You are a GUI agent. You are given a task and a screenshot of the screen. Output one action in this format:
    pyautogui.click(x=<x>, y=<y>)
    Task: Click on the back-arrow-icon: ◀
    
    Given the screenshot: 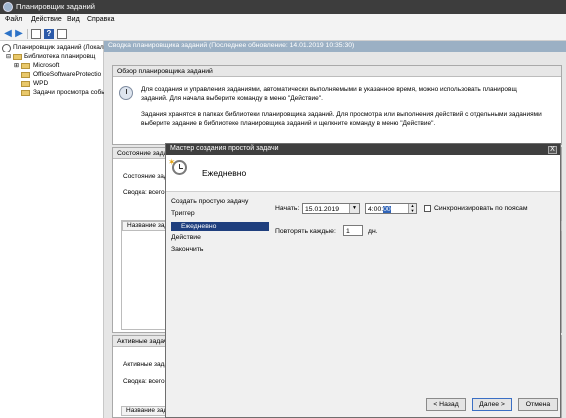 What is the action you would take?
    pyautogui.click(x=8, y=34)
    